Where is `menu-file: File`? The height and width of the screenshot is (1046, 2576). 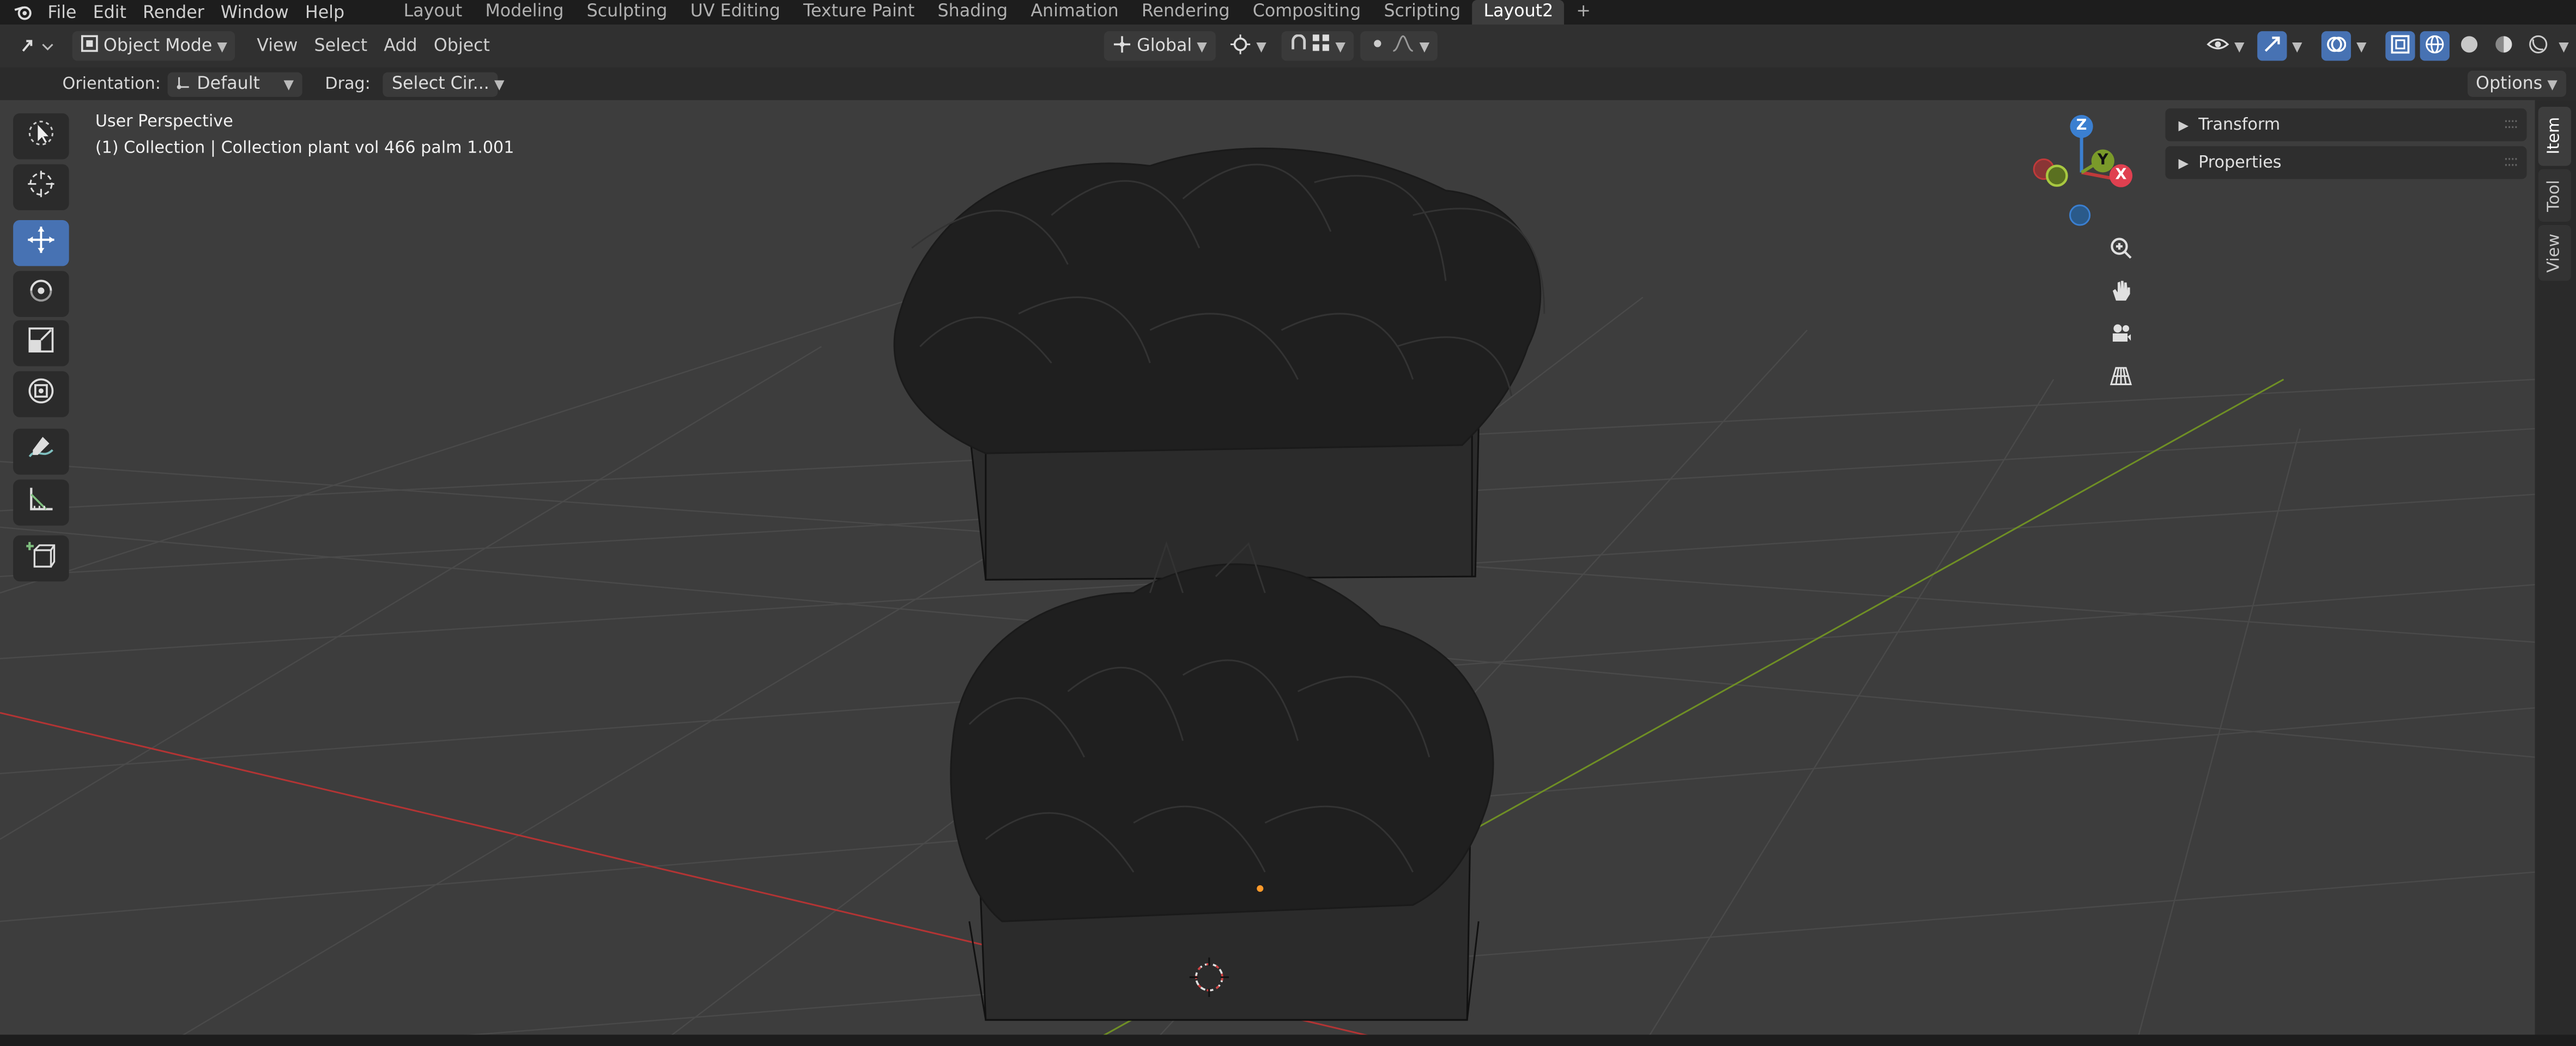
menu-file: File is located at coordinates (62, 12).